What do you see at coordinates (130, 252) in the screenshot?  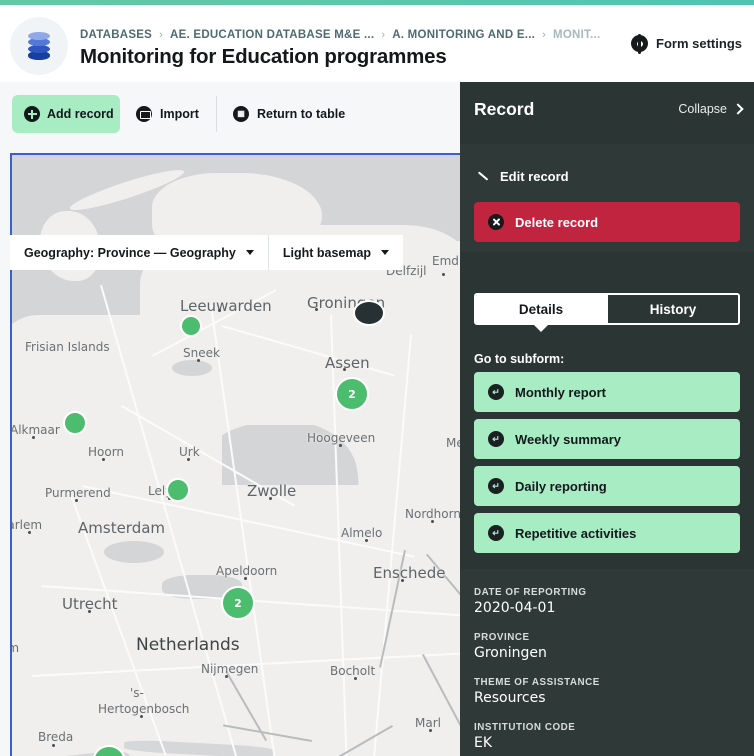 I see `geography-select-label: Geography: Province — Geography` at bounding box center [130, 252].